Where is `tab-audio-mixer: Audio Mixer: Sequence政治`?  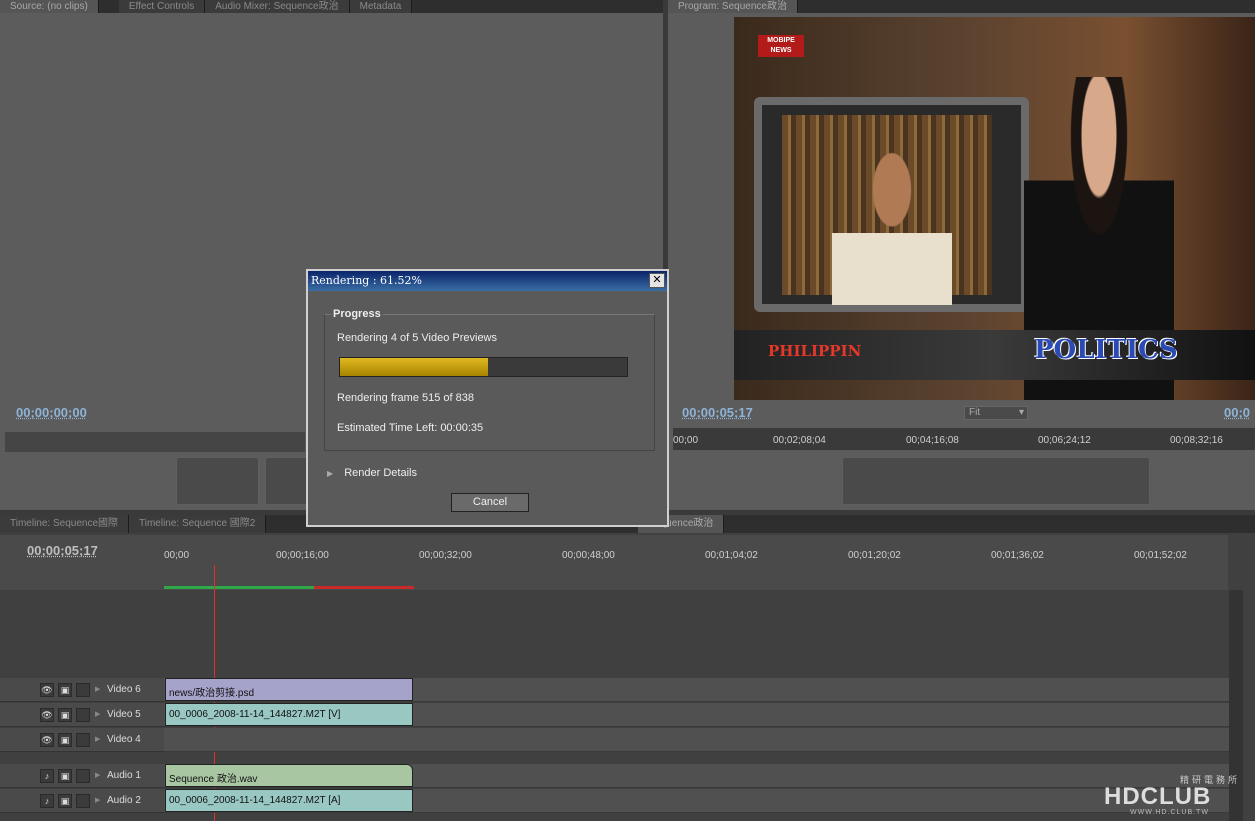
tab-audio-mixer: Audio Mixer: Sequence政治 is located at coordinates (277, 6).